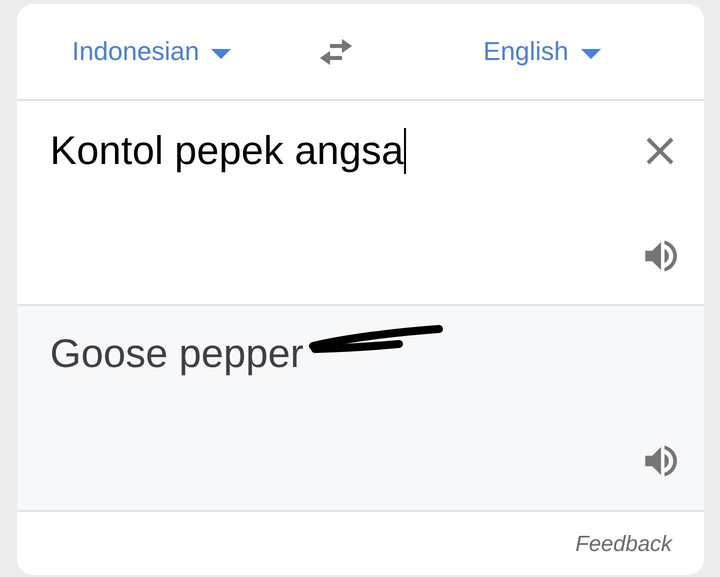 This screenshot has height=577, width=720. I want to click on source-language-button: Indonesian, so click(152, 51).